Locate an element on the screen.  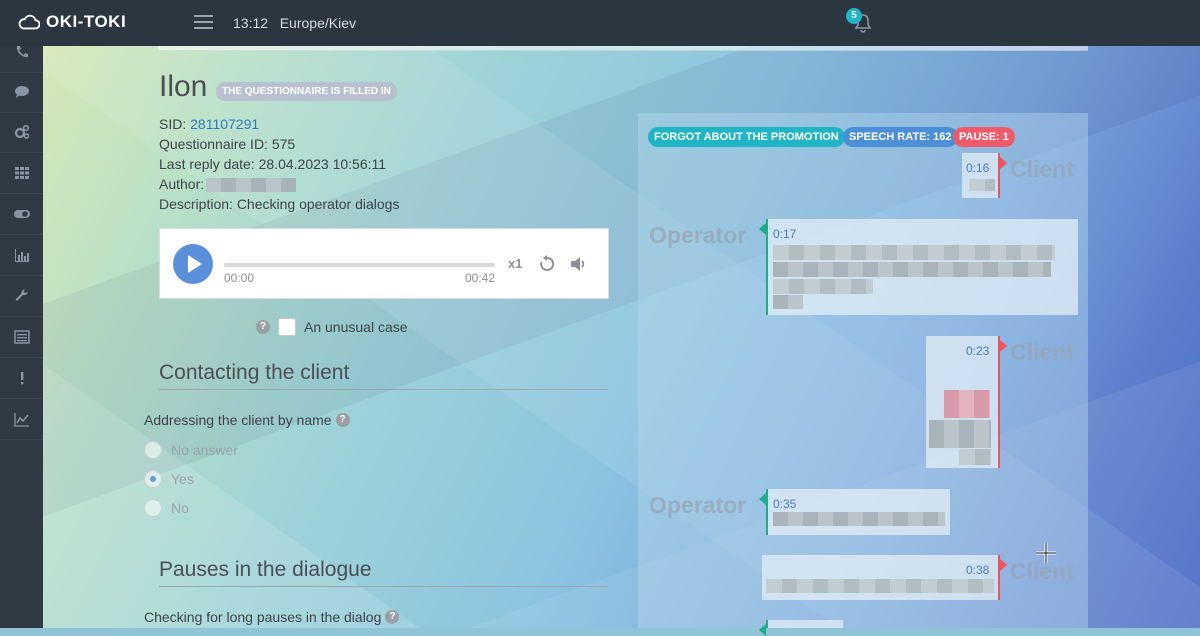
timezone: Europe/Kiev is located at coordinates (317, 23).